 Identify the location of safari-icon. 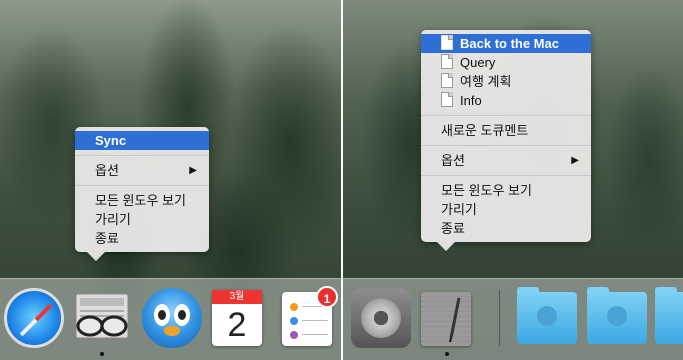
(34, 318).